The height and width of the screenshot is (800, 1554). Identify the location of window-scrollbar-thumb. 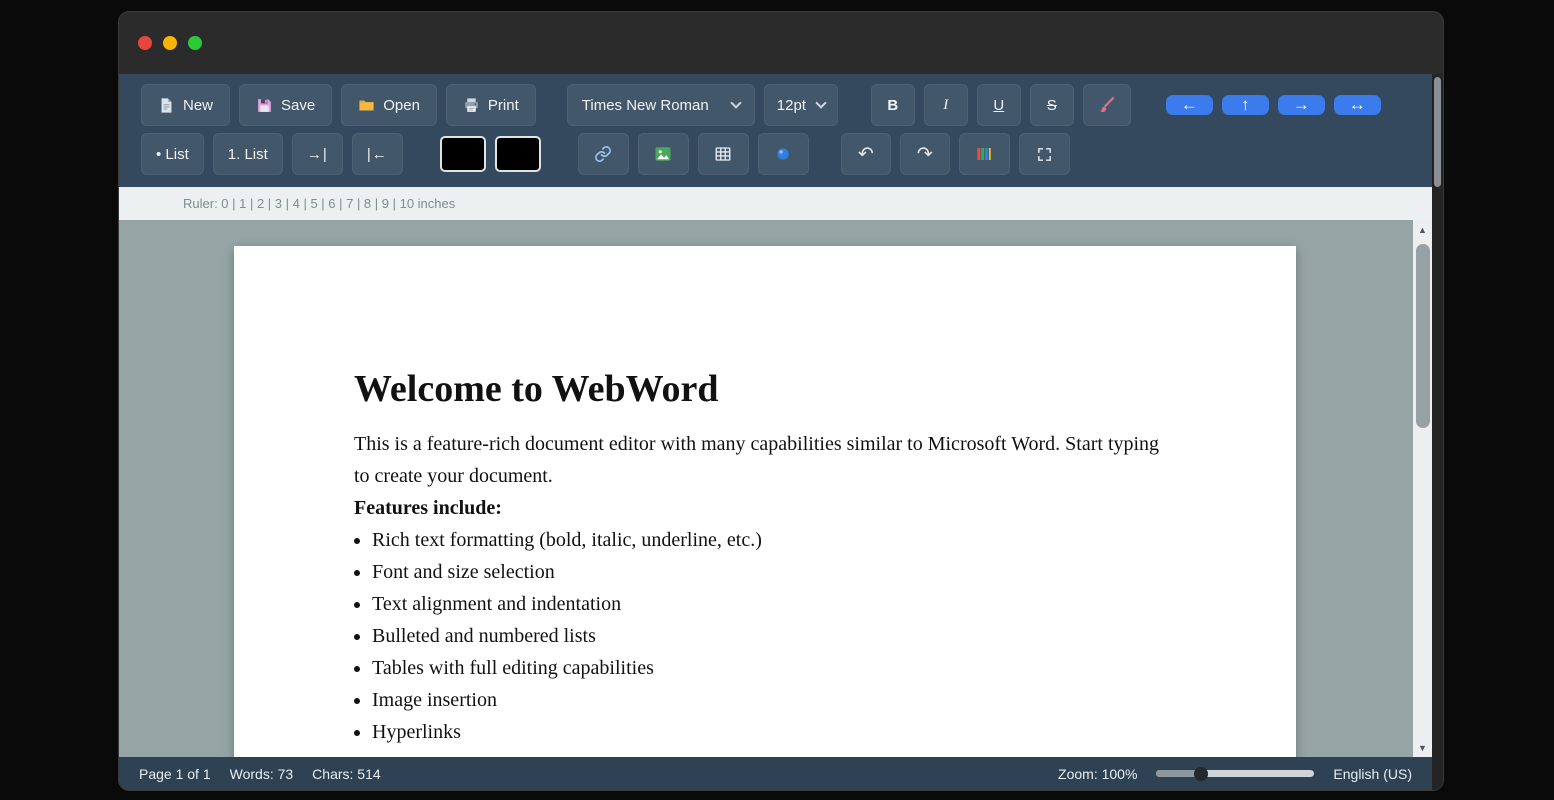
(1437, 132).